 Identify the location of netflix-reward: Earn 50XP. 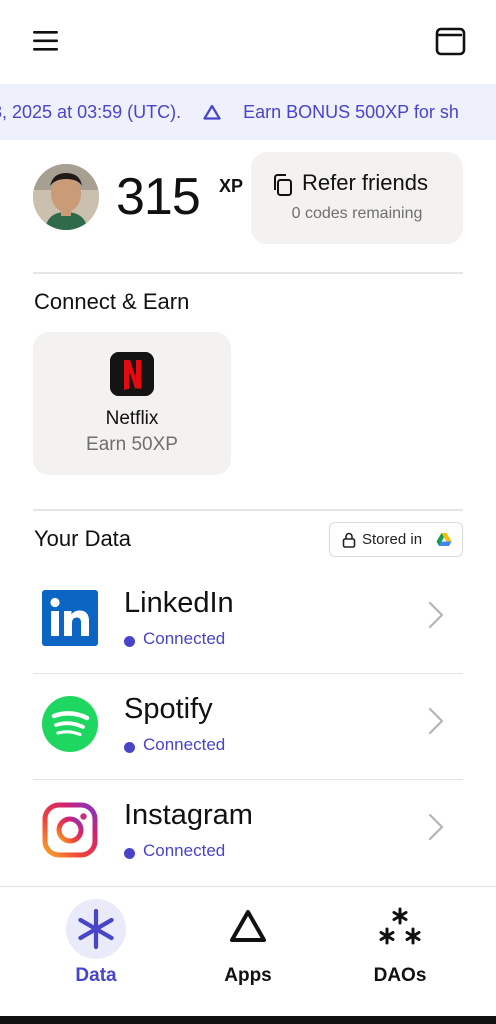
(132, 444).